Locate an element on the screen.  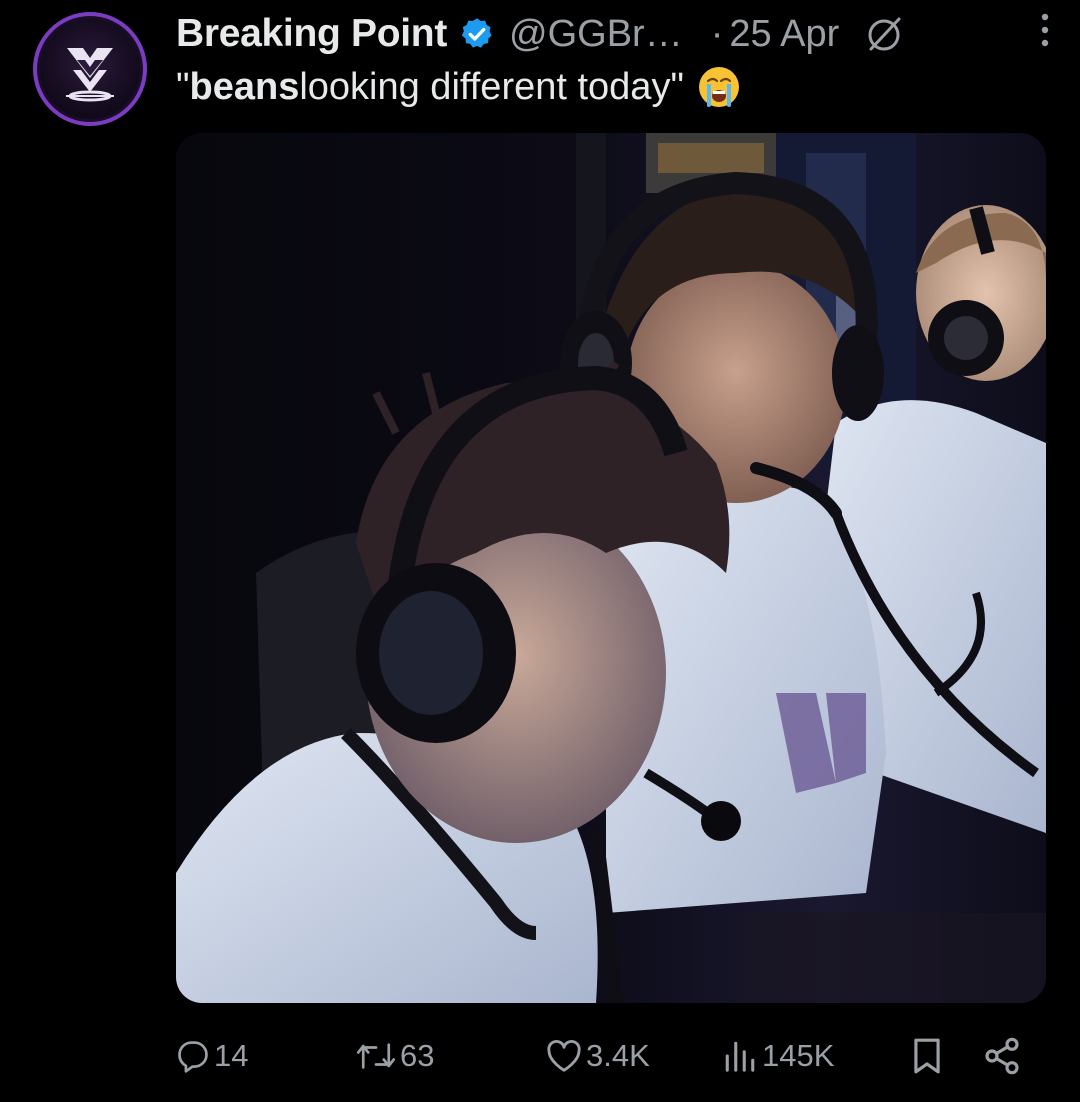
heart-icon is located at coordinates (564, 1055).